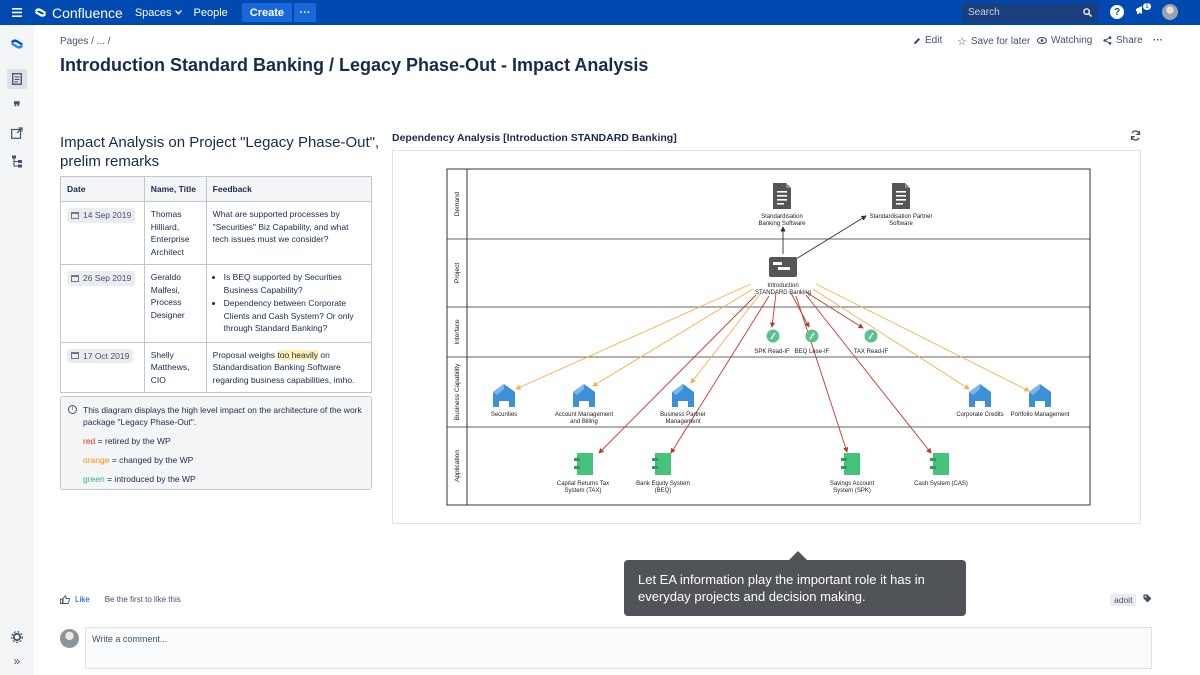 This screenshot has width=1200, height=675. Describe the element at coordinates (89, 441) in the screenshot. I see `legend-word-red: red` at that location.